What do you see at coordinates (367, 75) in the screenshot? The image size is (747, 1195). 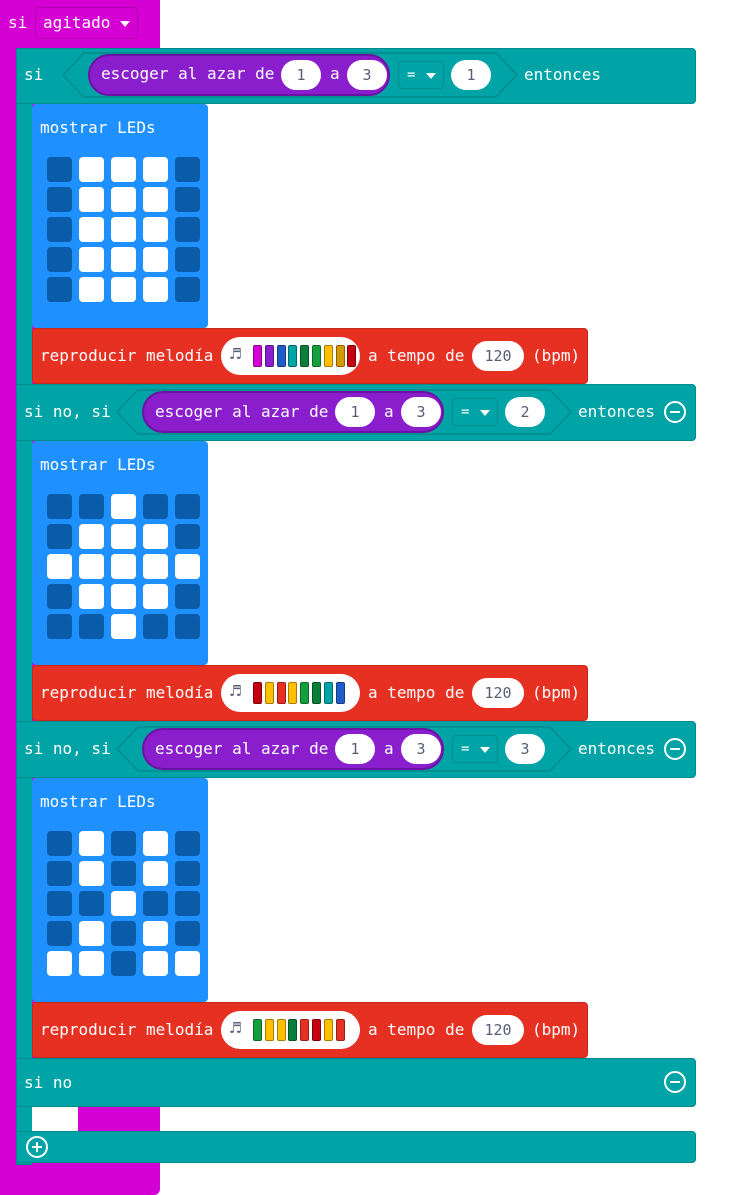 I see `random-to-1: 3` at bounding box center [367, 75].